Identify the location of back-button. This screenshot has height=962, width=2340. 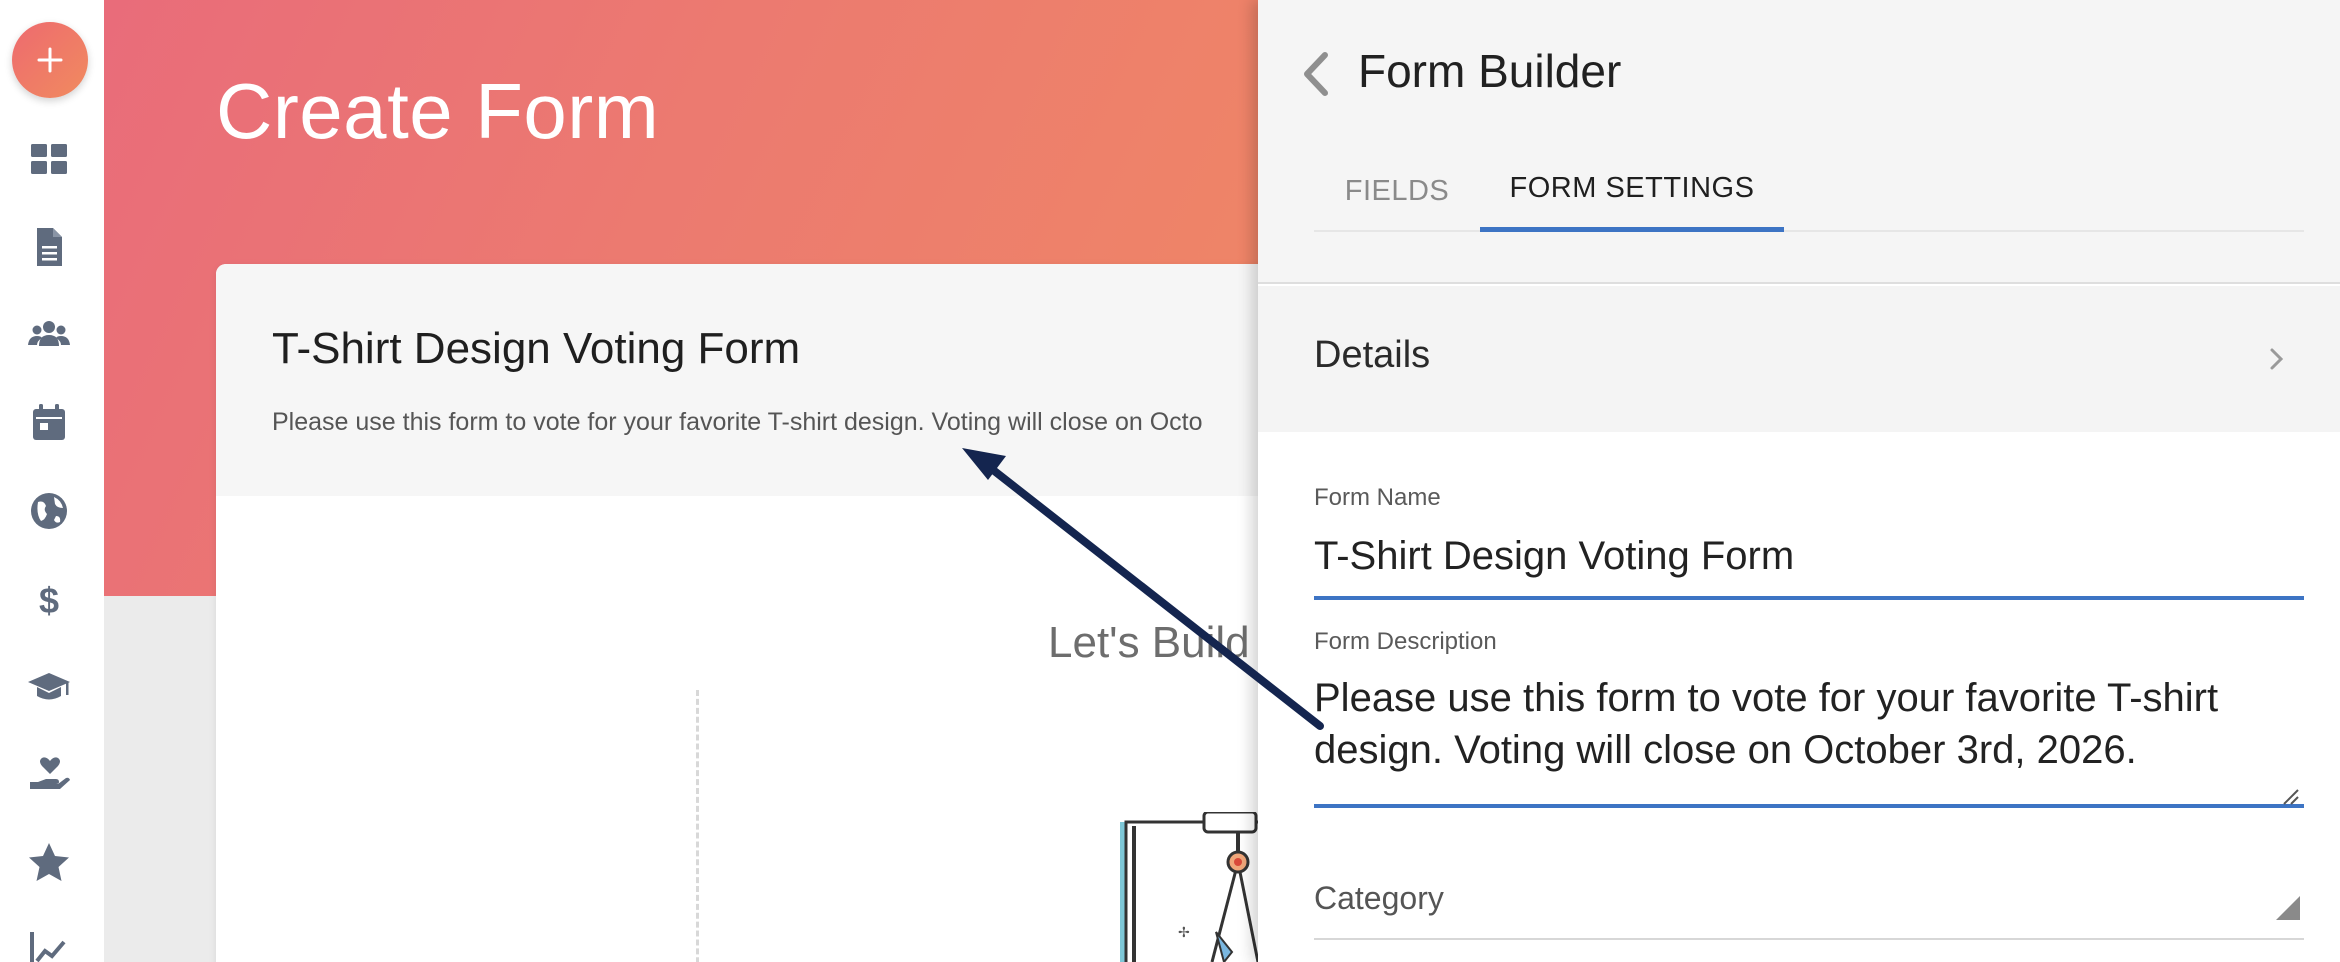
(1316, 74).